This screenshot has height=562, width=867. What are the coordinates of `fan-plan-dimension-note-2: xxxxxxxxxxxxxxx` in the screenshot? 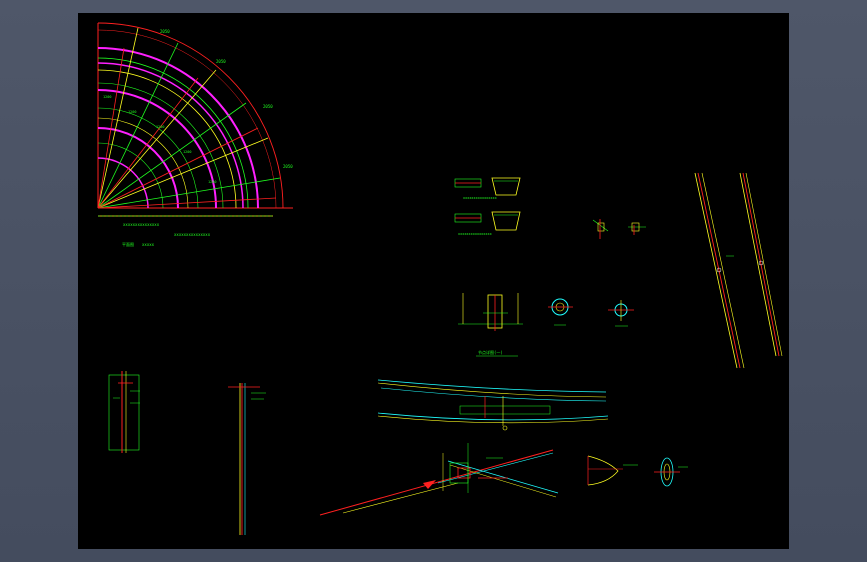 It's located at (192, 234).